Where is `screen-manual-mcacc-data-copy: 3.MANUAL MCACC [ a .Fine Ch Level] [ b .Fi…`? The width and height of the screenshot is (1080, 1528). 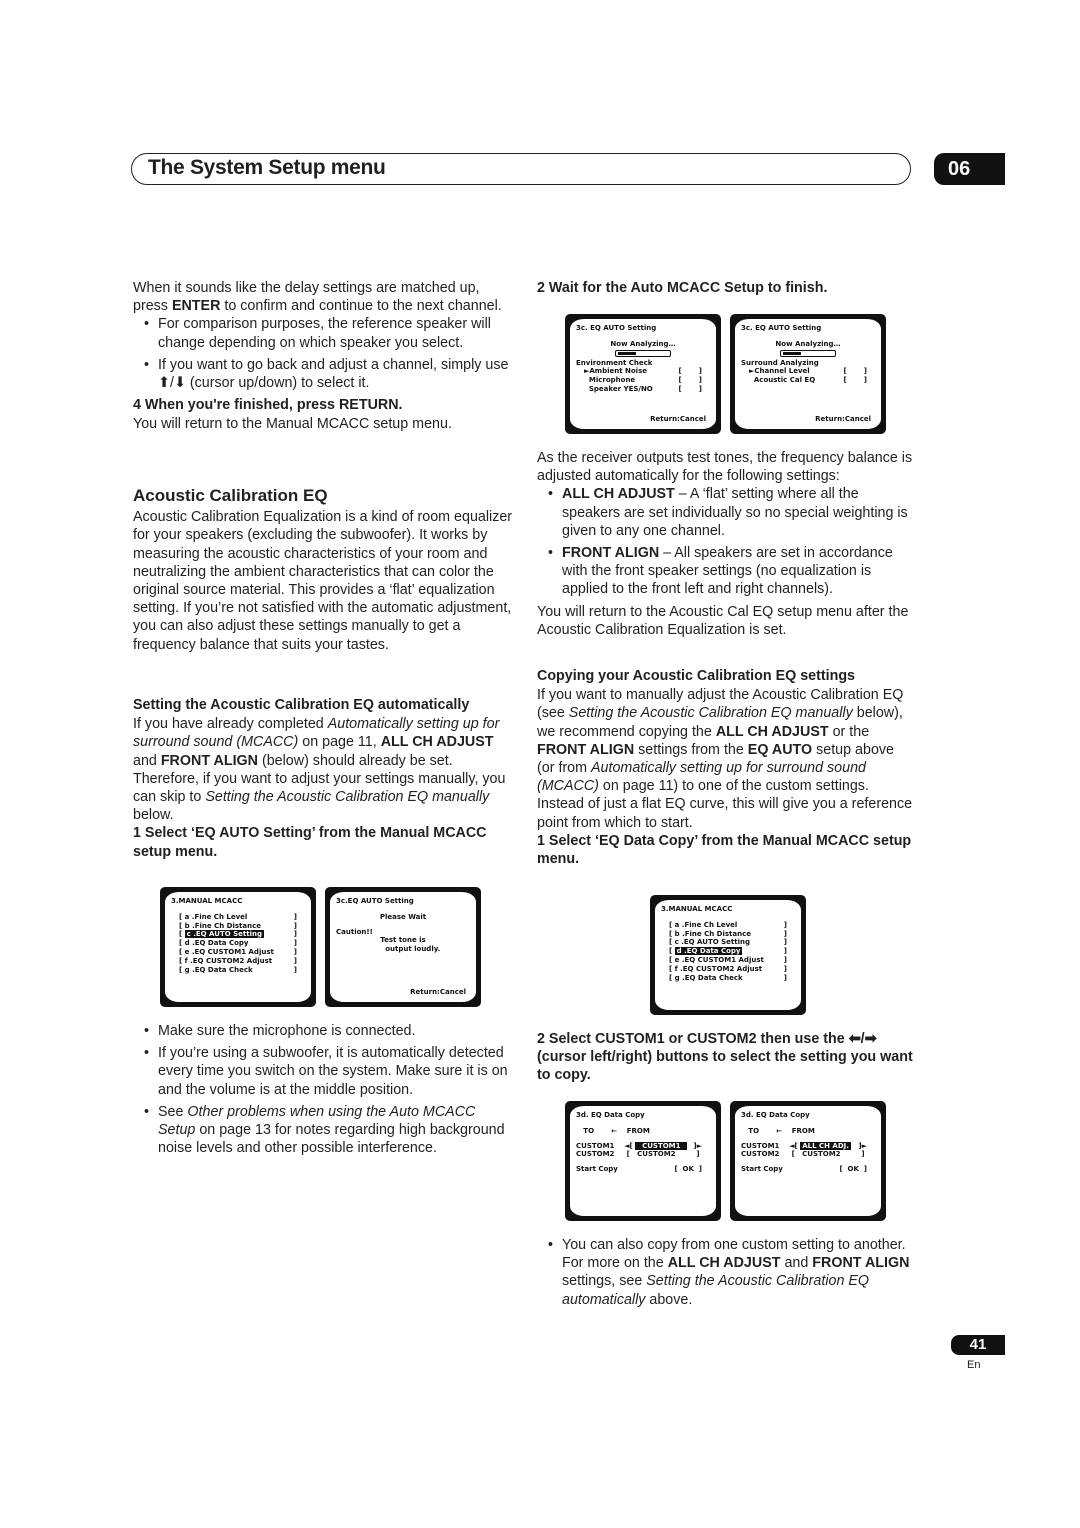 screen-manual-mcacc-data-copy: 3.MANUAL MCACC [ a .Fine Ch Level] [ b .Fi… is located at coordinates (728, 955).